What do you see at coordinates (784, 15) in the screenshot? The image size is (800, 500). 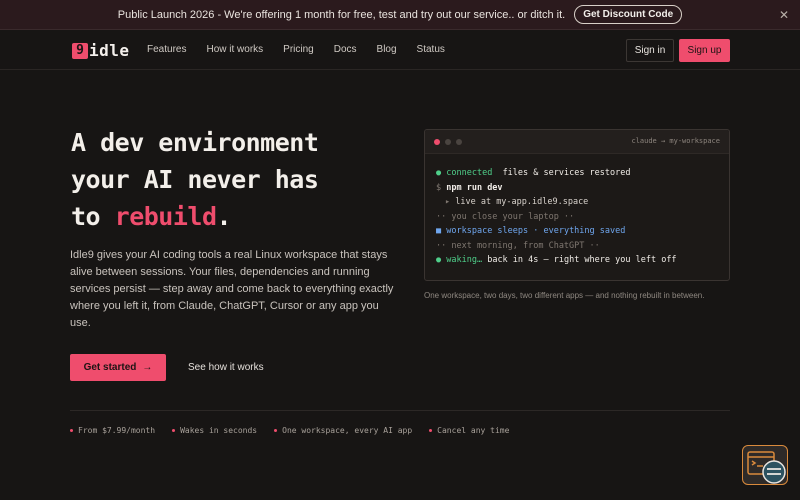 I see `close-icon: ✕` at bounding box center [784, 15].